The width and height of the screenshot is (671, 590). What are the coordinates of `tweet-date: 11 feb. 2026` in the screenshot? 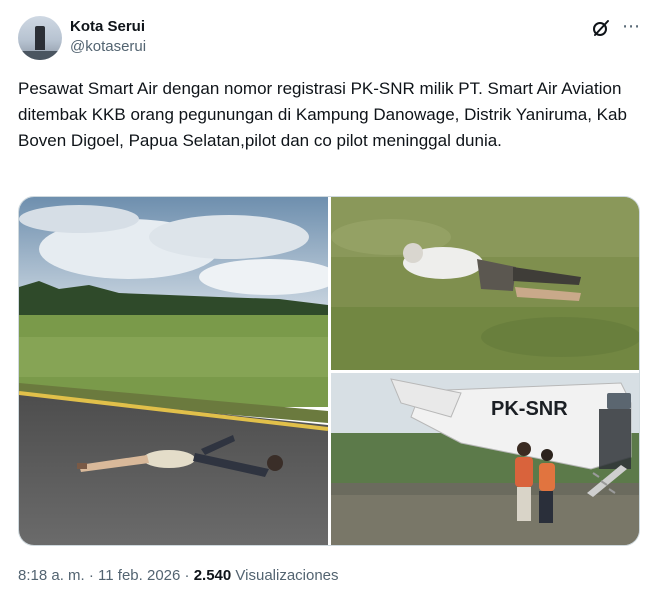 It's located at (139, 575).